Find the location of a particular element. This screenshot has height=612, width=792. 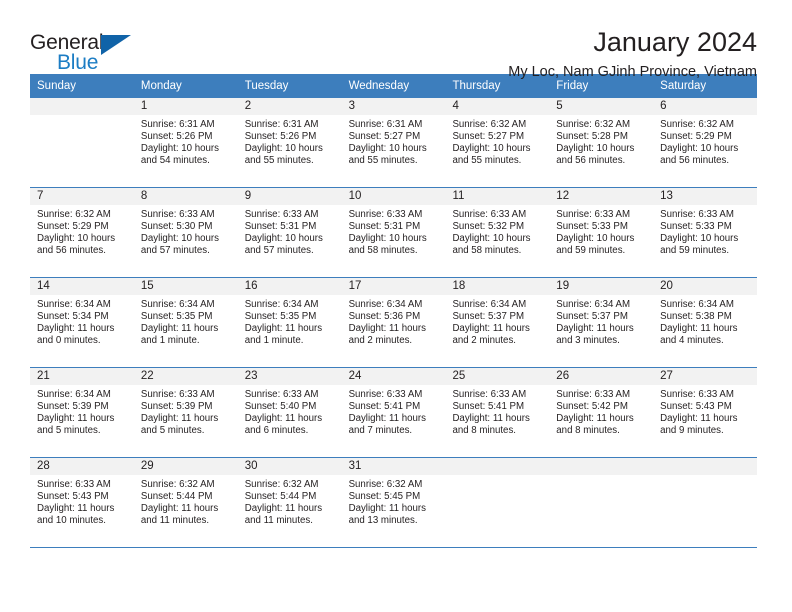

sunset-text: Sunset: 5:39 PM is located at coordinates (176, 407).